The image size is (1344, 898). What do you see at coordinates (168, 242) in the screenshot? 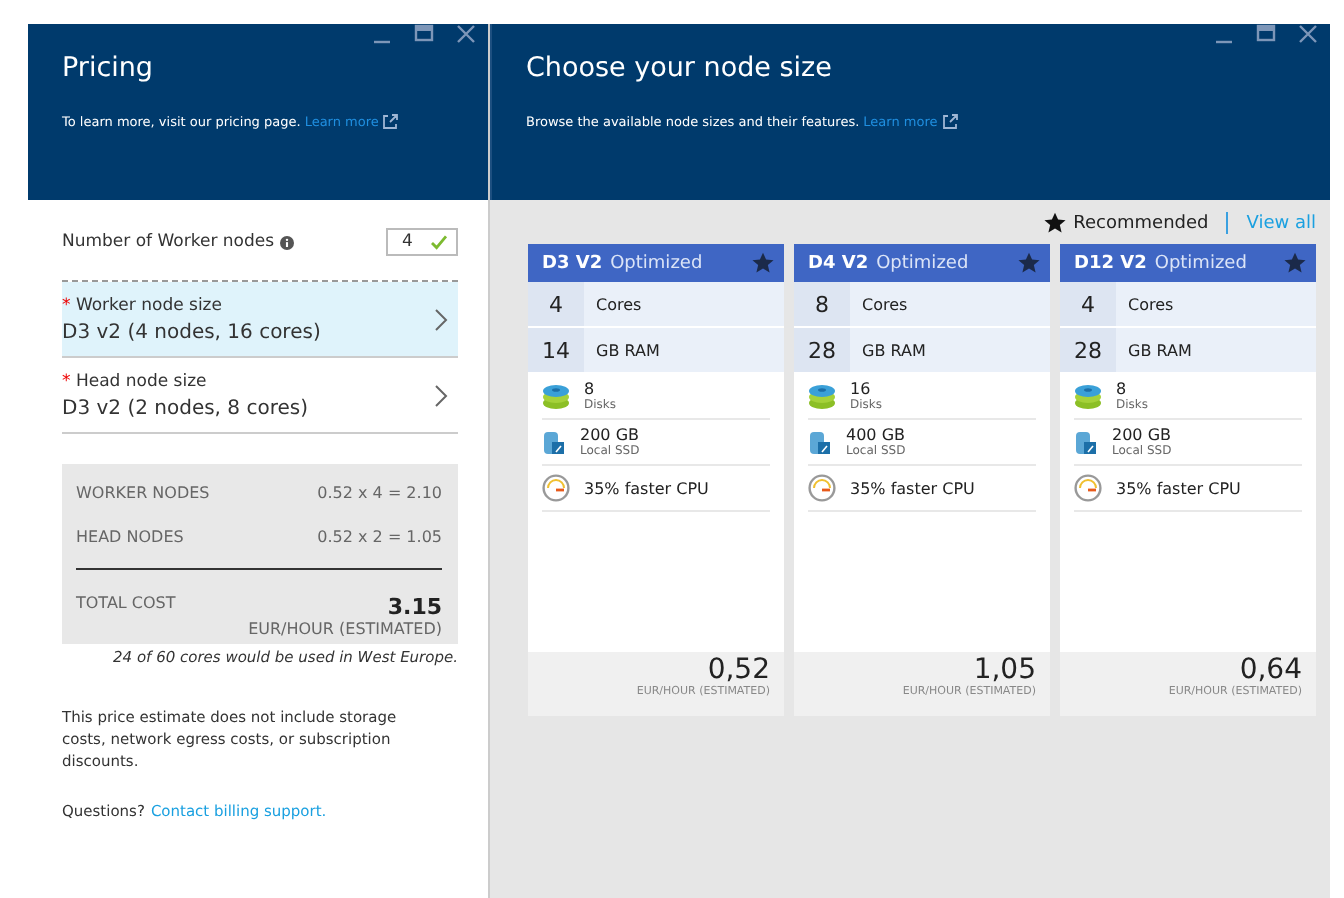
I see `field-label: Number of Worker nodes` at bounding box center [168, 242].